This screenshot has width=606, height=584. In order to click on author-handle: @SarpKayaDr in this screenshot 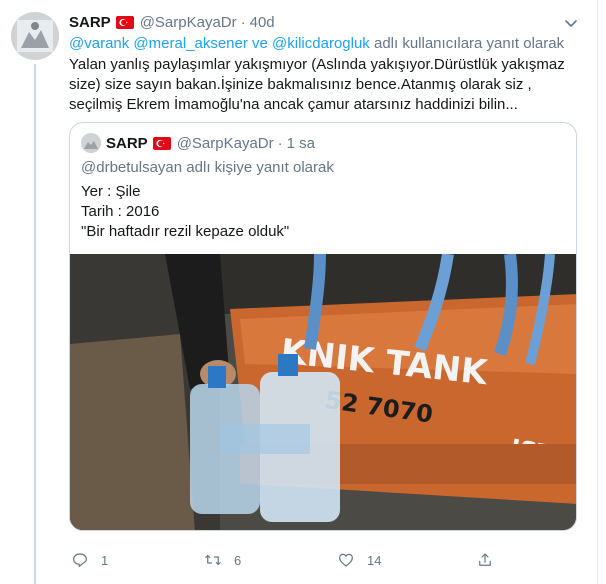, I will do `click(188, 22)`.